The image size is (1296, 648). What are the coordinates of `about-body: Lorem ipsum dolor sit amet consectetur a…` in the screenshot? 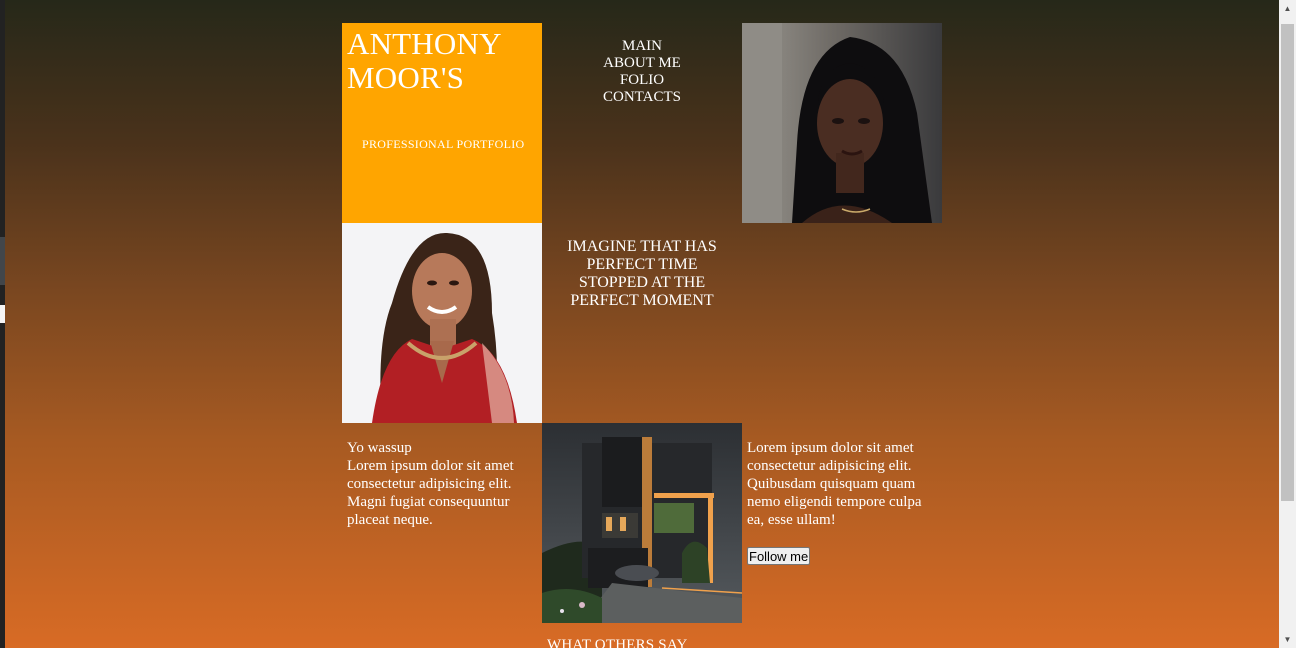 It's located at (834, 484).